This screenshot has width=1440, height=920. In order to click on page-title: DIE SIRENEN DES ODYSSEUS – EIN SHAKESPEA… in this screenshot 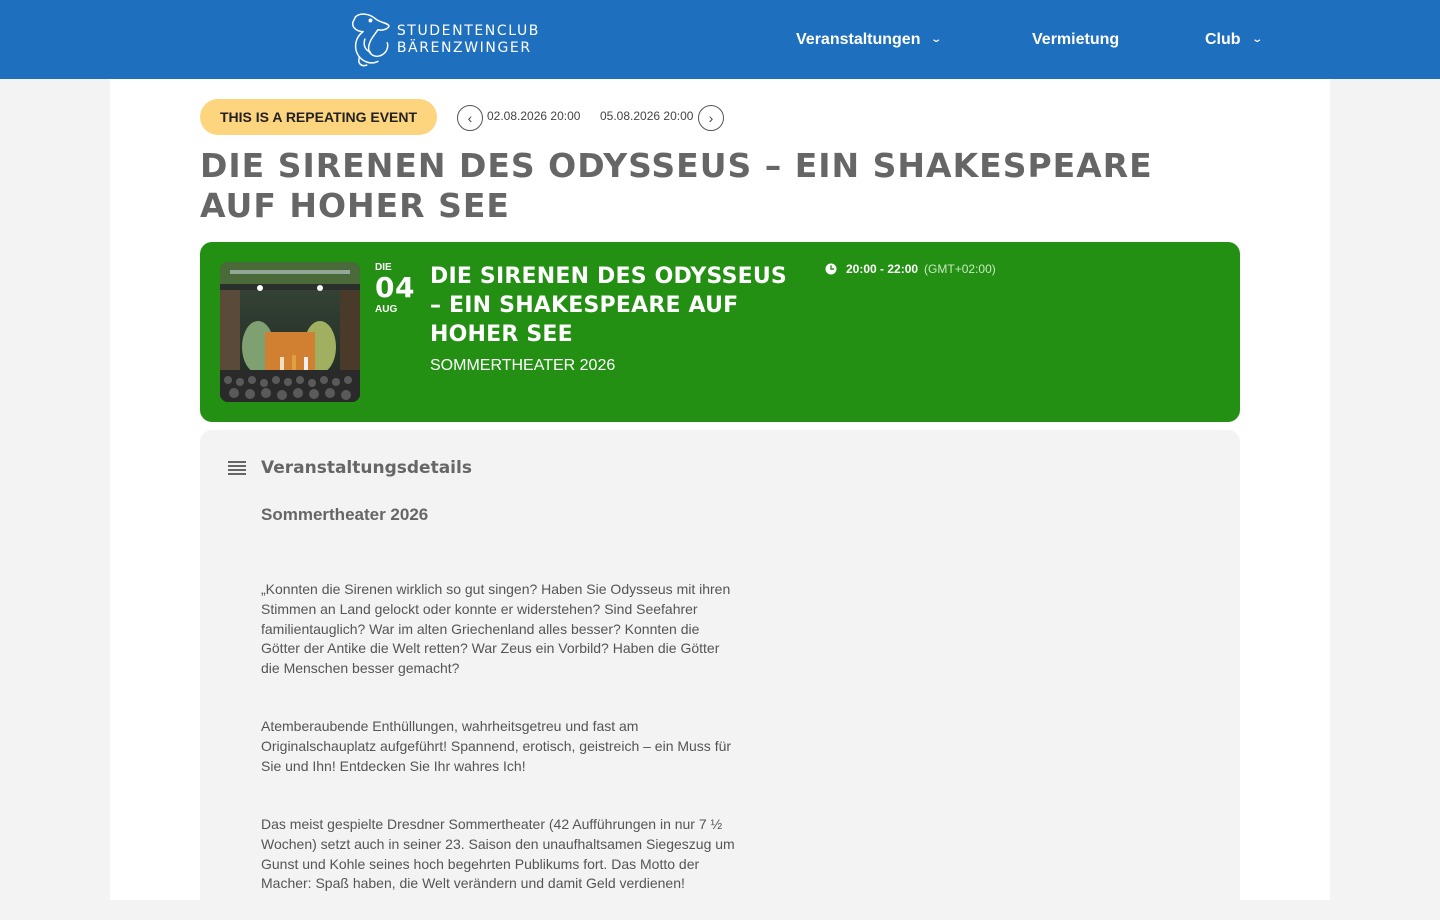, I will do `click(676, 185)`.